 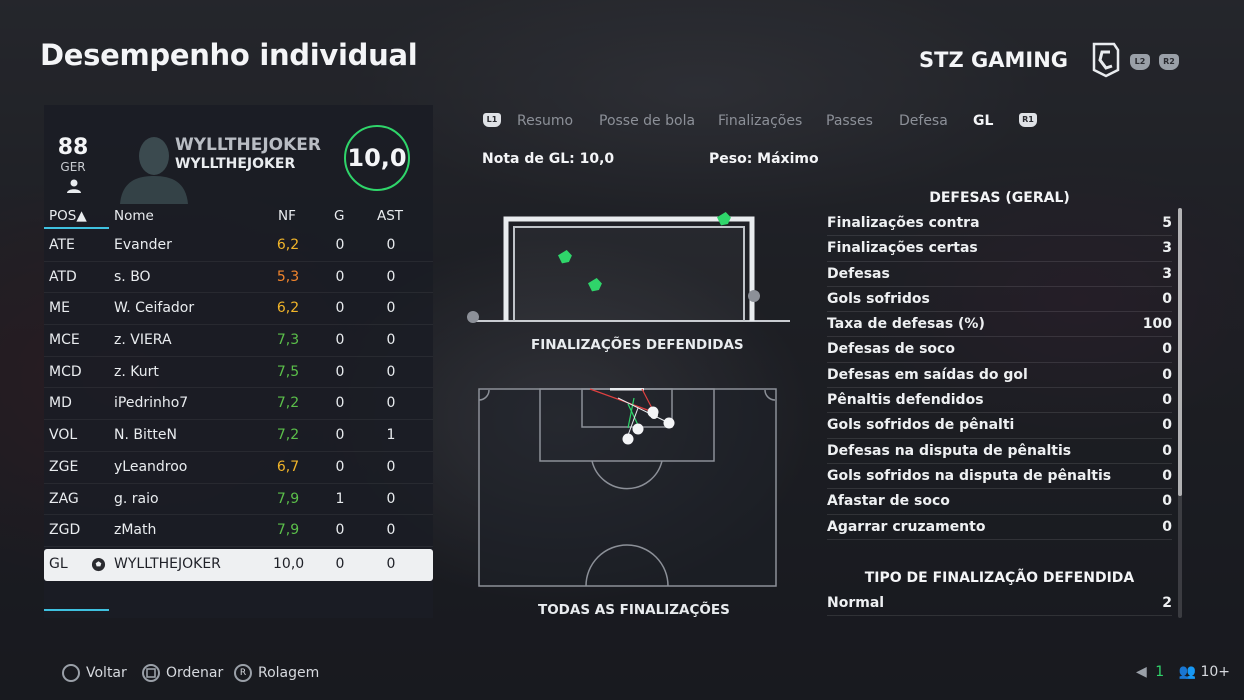 I want to click on table-row: MCD z. Kurt 7,5 0 0, so click(x=238, y=373).